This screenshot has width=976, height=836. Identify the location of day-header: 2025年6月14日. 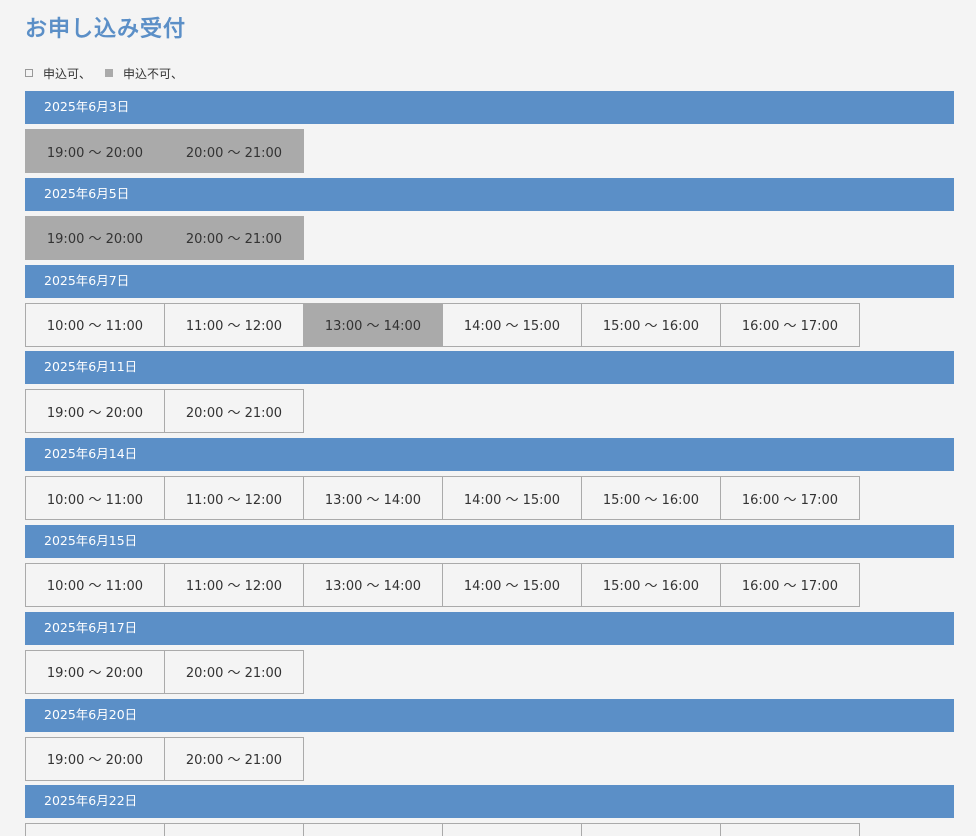
(489, 455).